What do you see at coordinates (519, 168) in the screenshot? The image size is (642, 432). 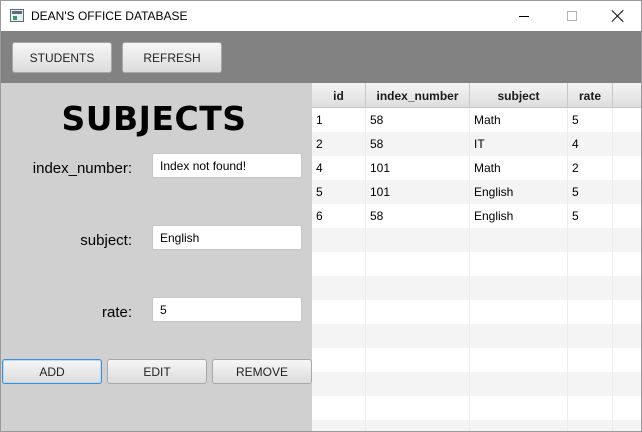 I see `table-cell: Math` at bounding box center [519, 168].